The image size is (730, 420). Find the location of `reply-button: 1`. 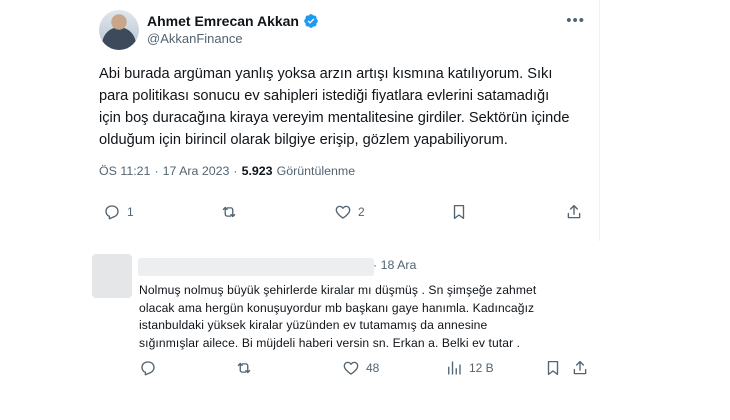

reply-button: 1 is located at coordinates (118, 212).